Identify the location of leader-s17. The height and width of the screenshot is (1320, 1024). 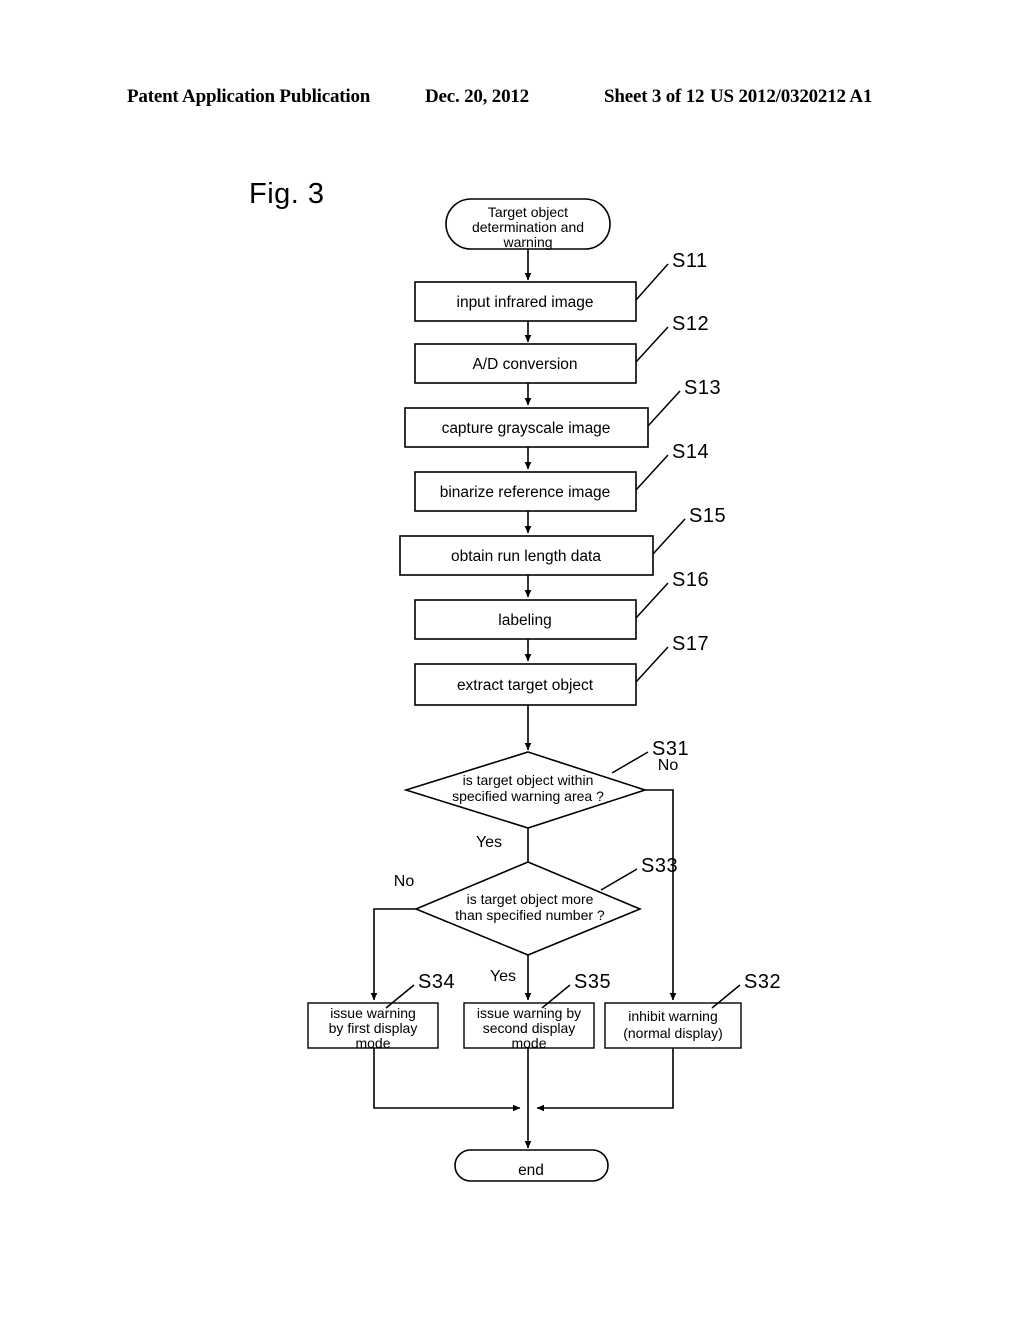
(652, 664).